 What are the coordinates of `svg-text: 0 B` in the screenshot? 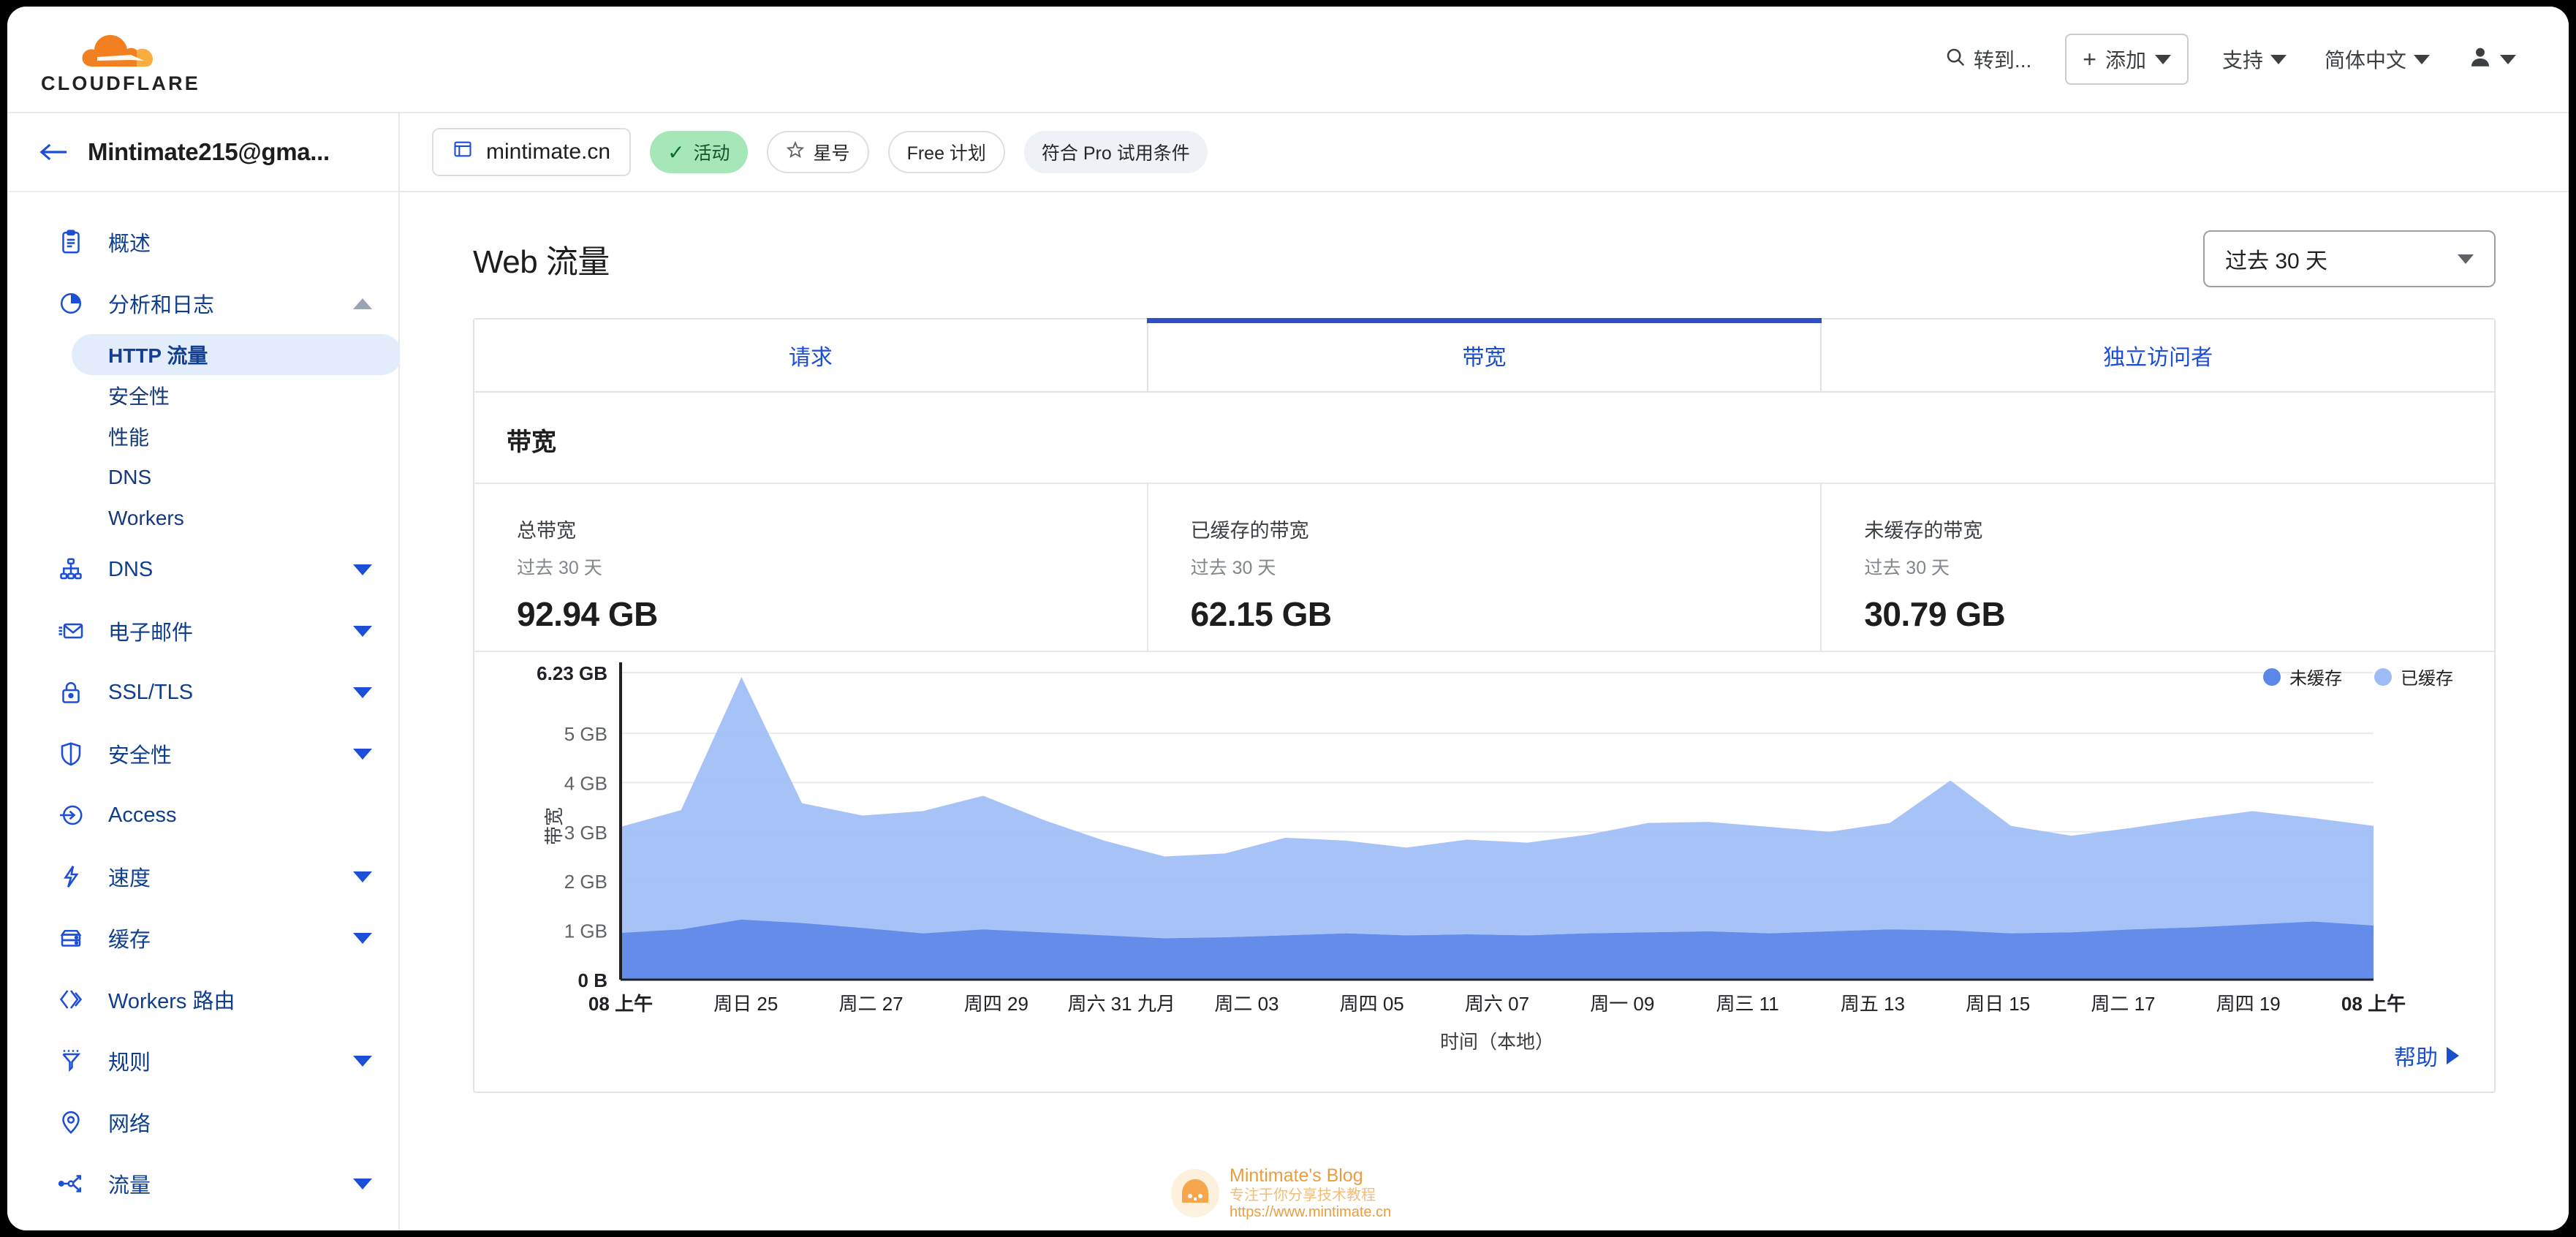 It's located at (592, 980).